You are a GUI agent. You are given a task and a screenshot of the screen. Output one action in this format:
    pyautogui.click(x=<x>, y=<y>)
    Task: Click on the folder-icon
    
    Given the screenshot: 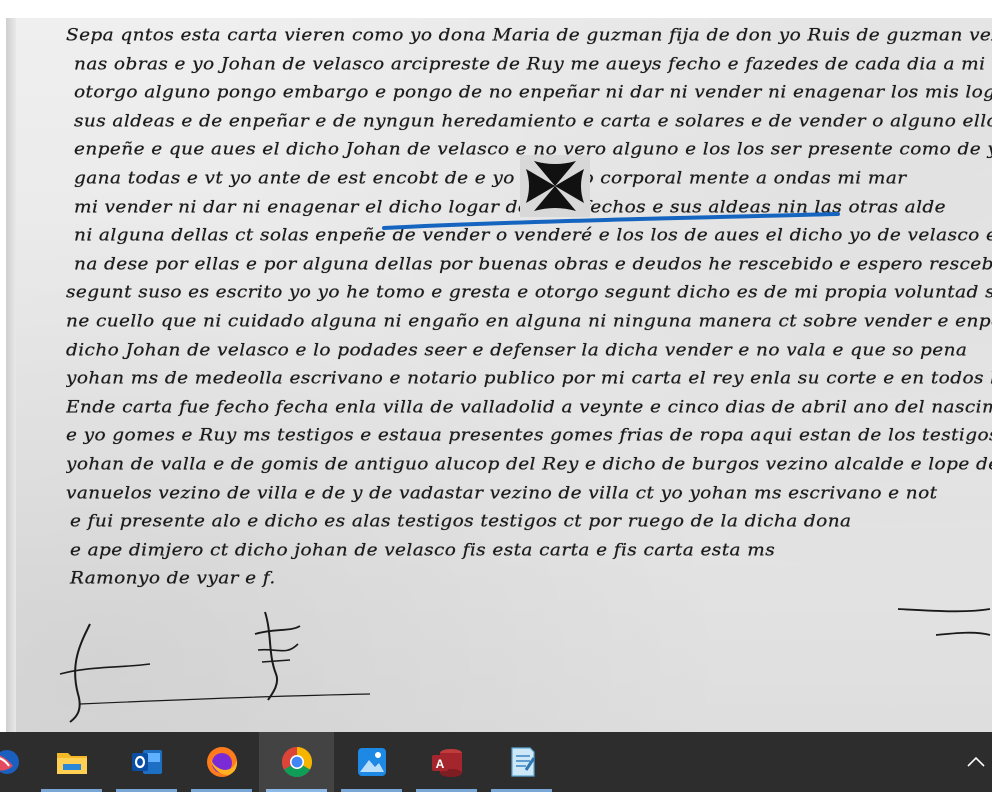 What is the action you would take?
    pyautogui.click(x=71, y=763)
    